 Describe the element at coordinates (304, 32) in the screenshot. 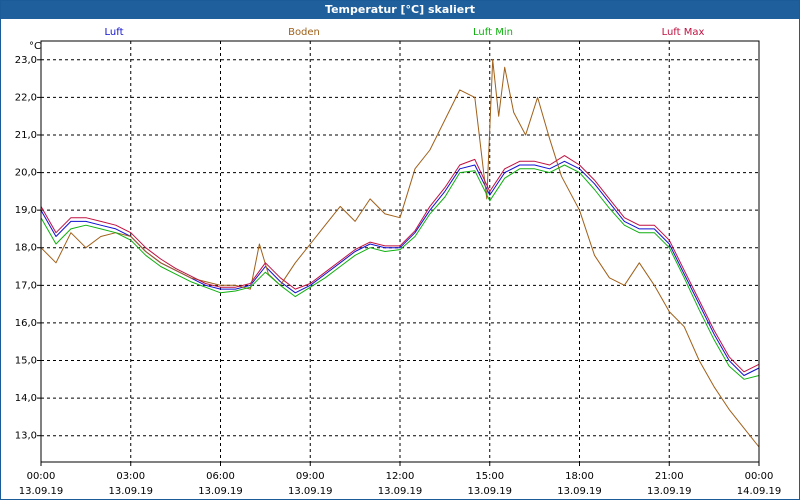

I see `legend-boden: Boden` at that location.